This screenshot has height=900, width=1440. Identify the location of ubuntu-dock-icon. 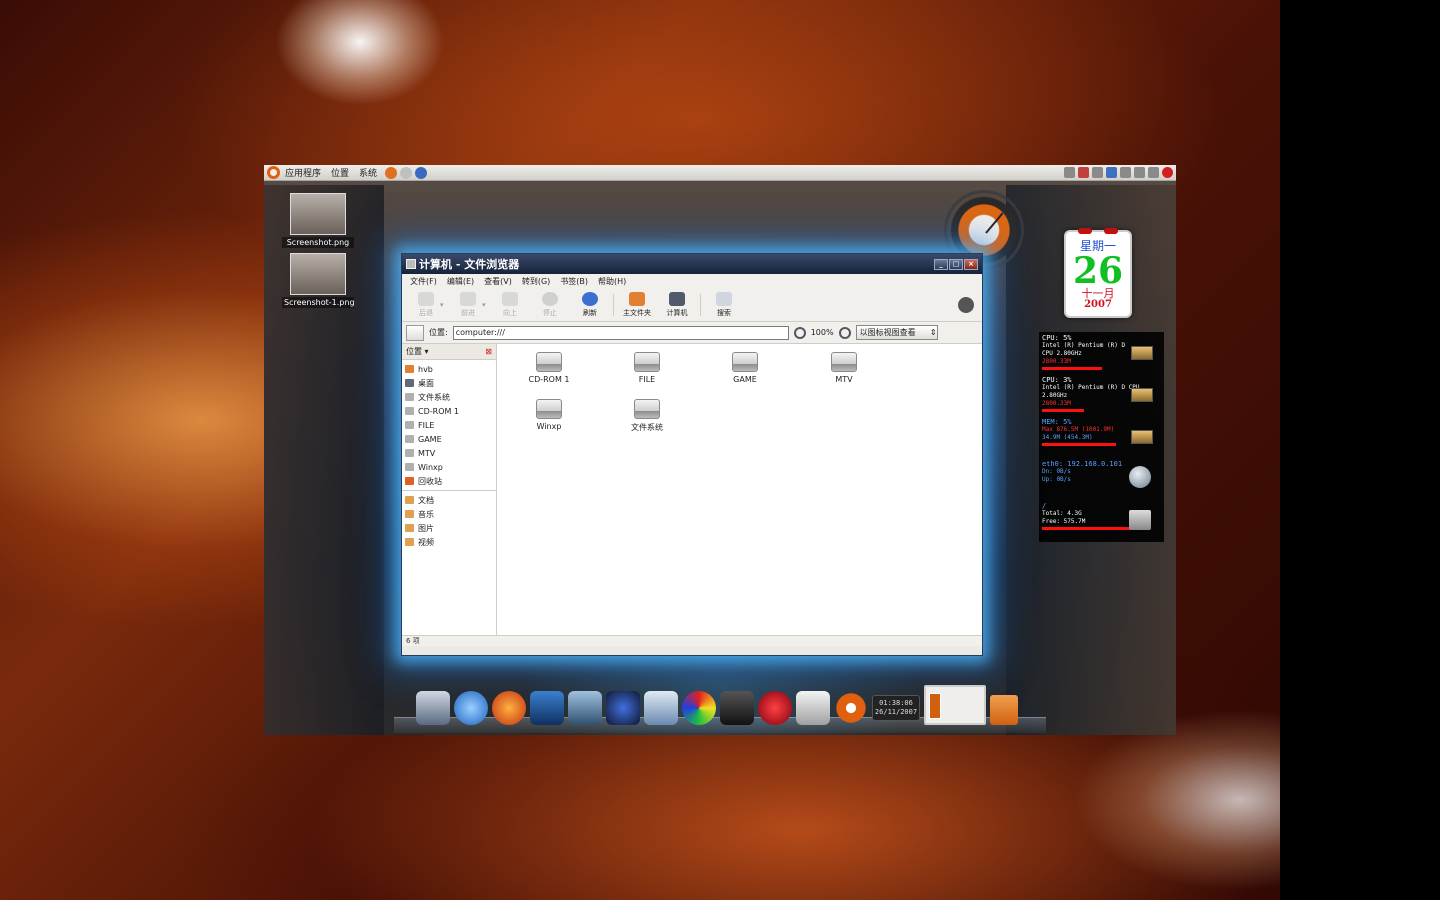
(851, 708).